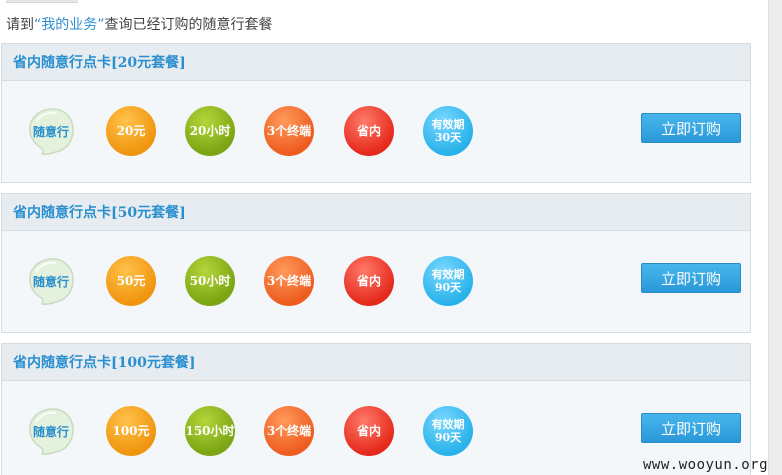 The width and height of the screenshot is (782, 475). What do you see at coordinates (99, 213) in the screenshot?
I see `package-title: 省内随意行点卡[50元套餐]` at bounding box center [99, 213].